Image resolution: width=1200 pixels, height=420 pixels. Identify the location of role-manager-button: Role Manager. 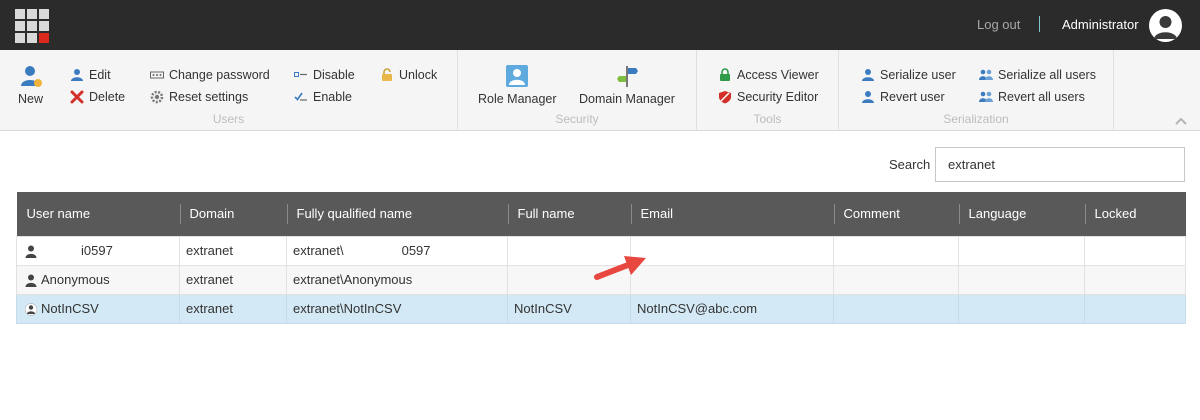
(517, 85).